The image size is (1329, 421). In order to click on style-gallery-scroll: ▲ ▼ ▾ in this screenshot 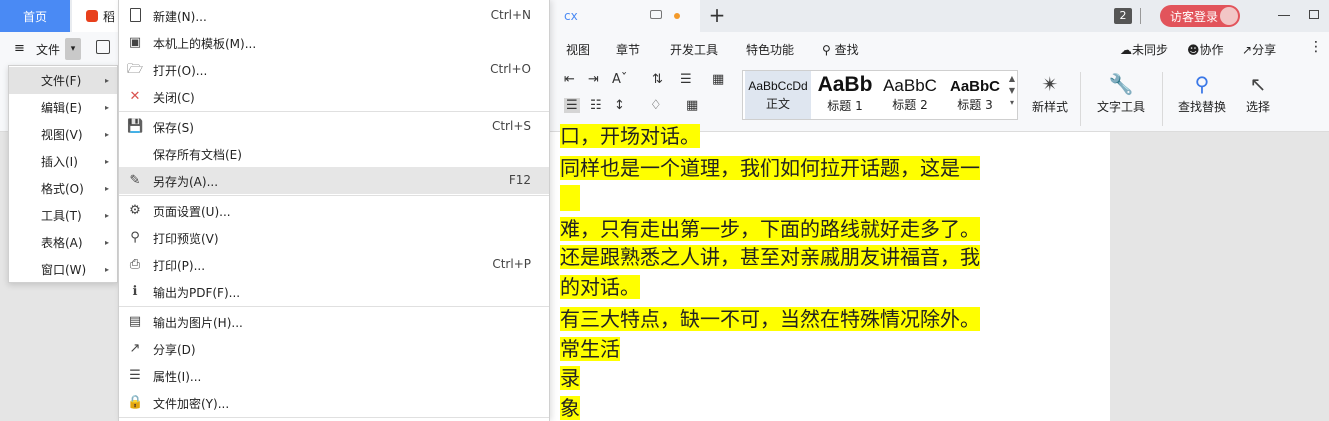, I will do `click(1012, 95)`.